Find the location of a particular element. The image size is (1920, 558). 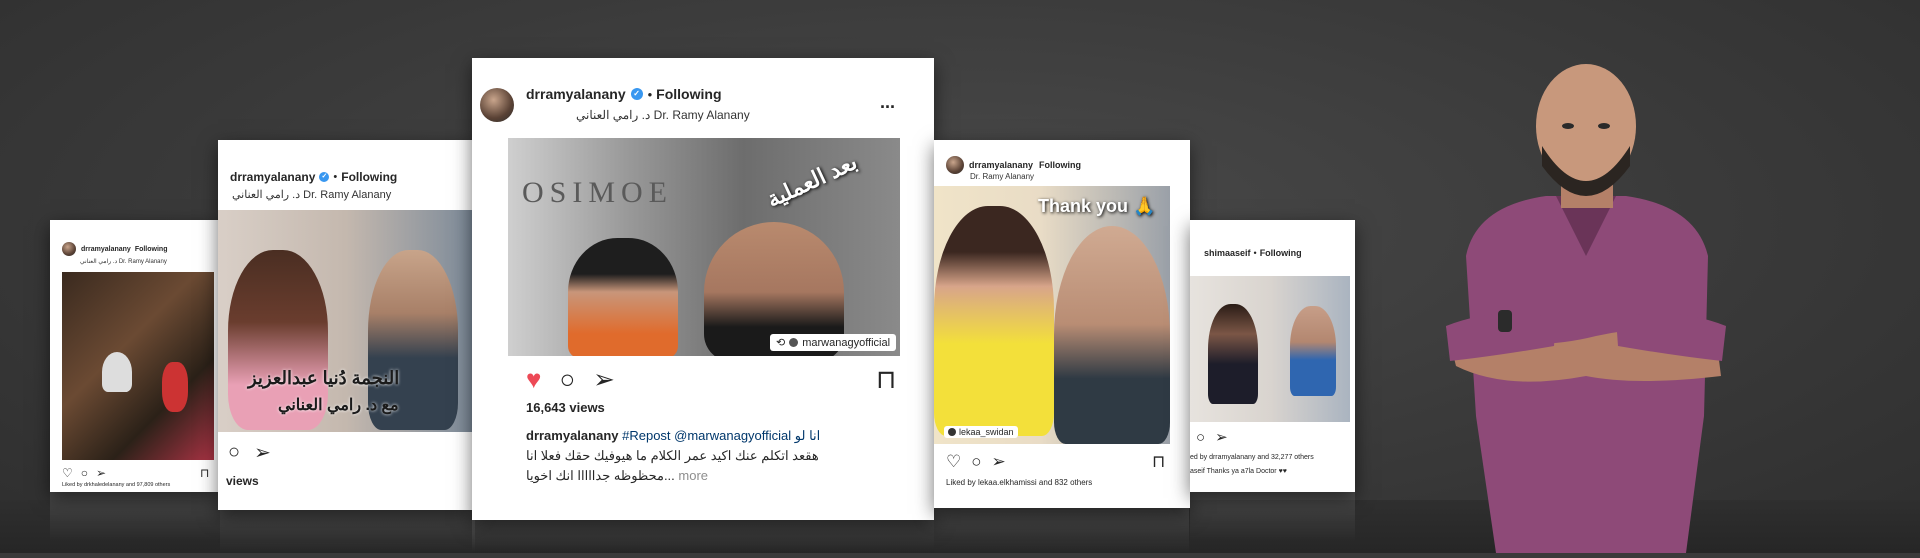

main-repost-tag: ⟲ marwanagyofficial is located at coordinates (833, 342).